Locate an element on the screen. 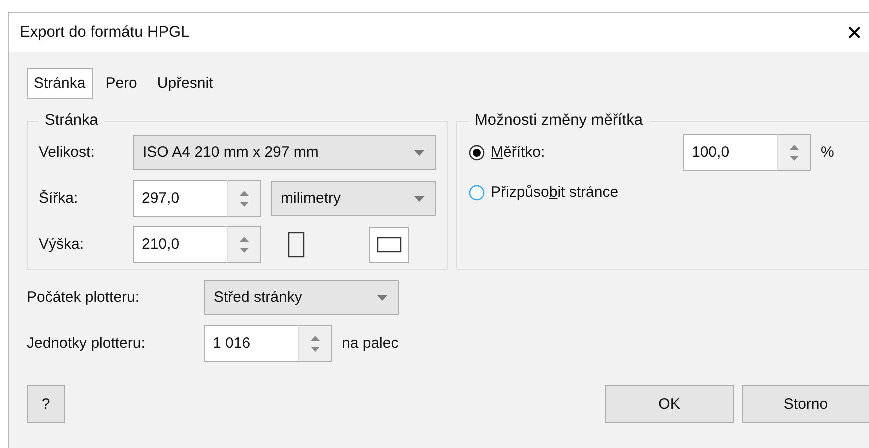 The height and width of the screenshot is (448, 869). radio-label: Přizpůsobit stránce is located at coordinates (555, 192).